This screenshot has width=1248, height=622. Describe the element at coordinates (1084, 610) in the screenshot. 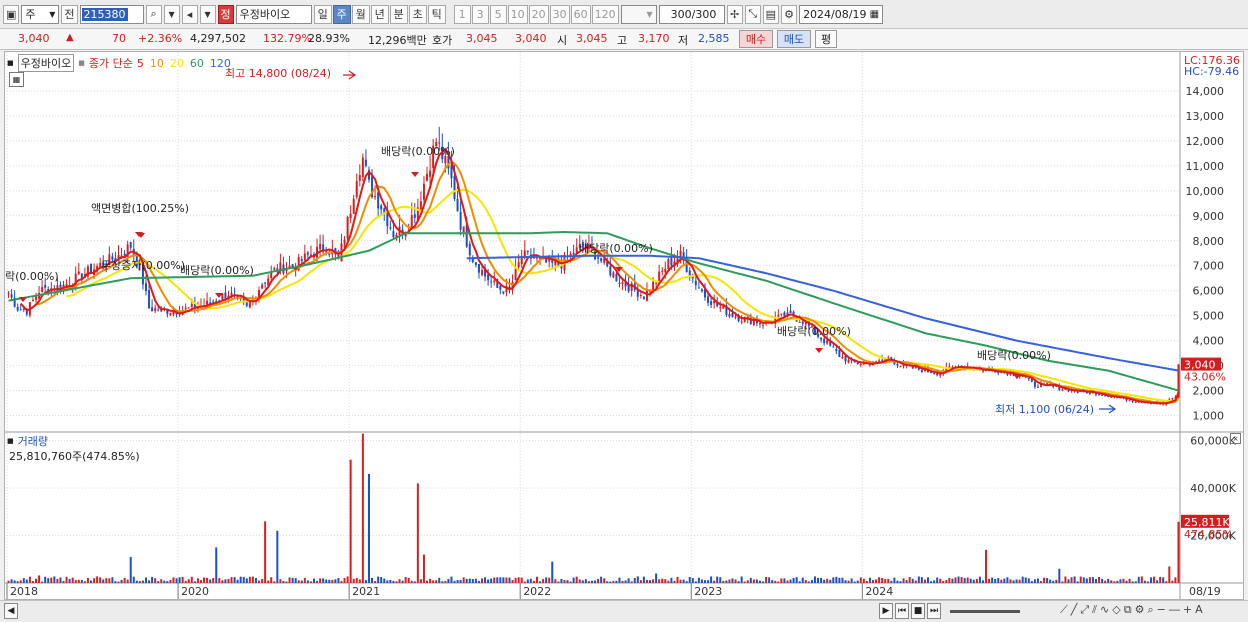

I see `trend-tool-icon: ⤢` at that location.